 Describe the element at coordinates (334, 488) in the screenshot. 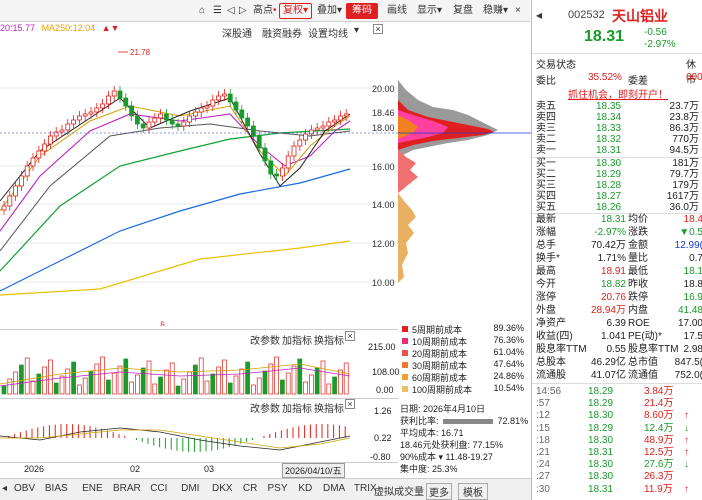

I see `indicator-tab: DMA` at that location.